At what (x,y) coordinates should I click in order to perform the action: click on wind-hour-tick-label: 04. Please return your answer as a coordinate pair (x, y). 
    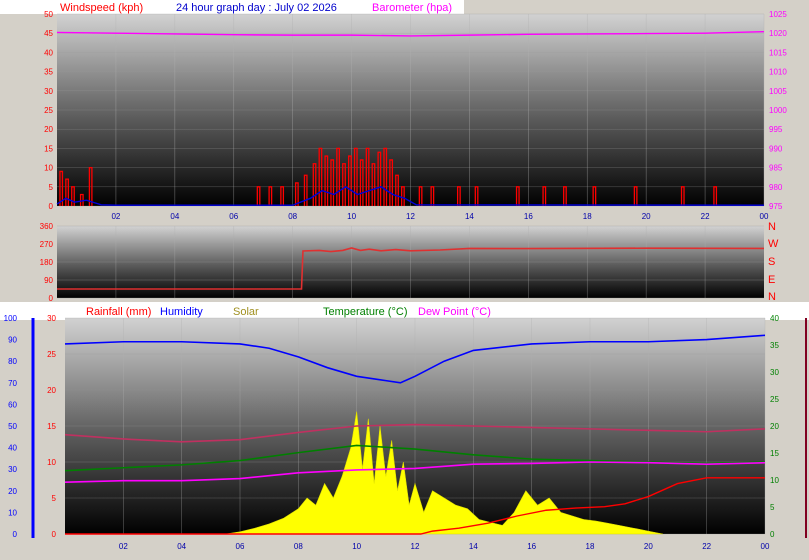
    Looking at the image, I should click on (174, 216).